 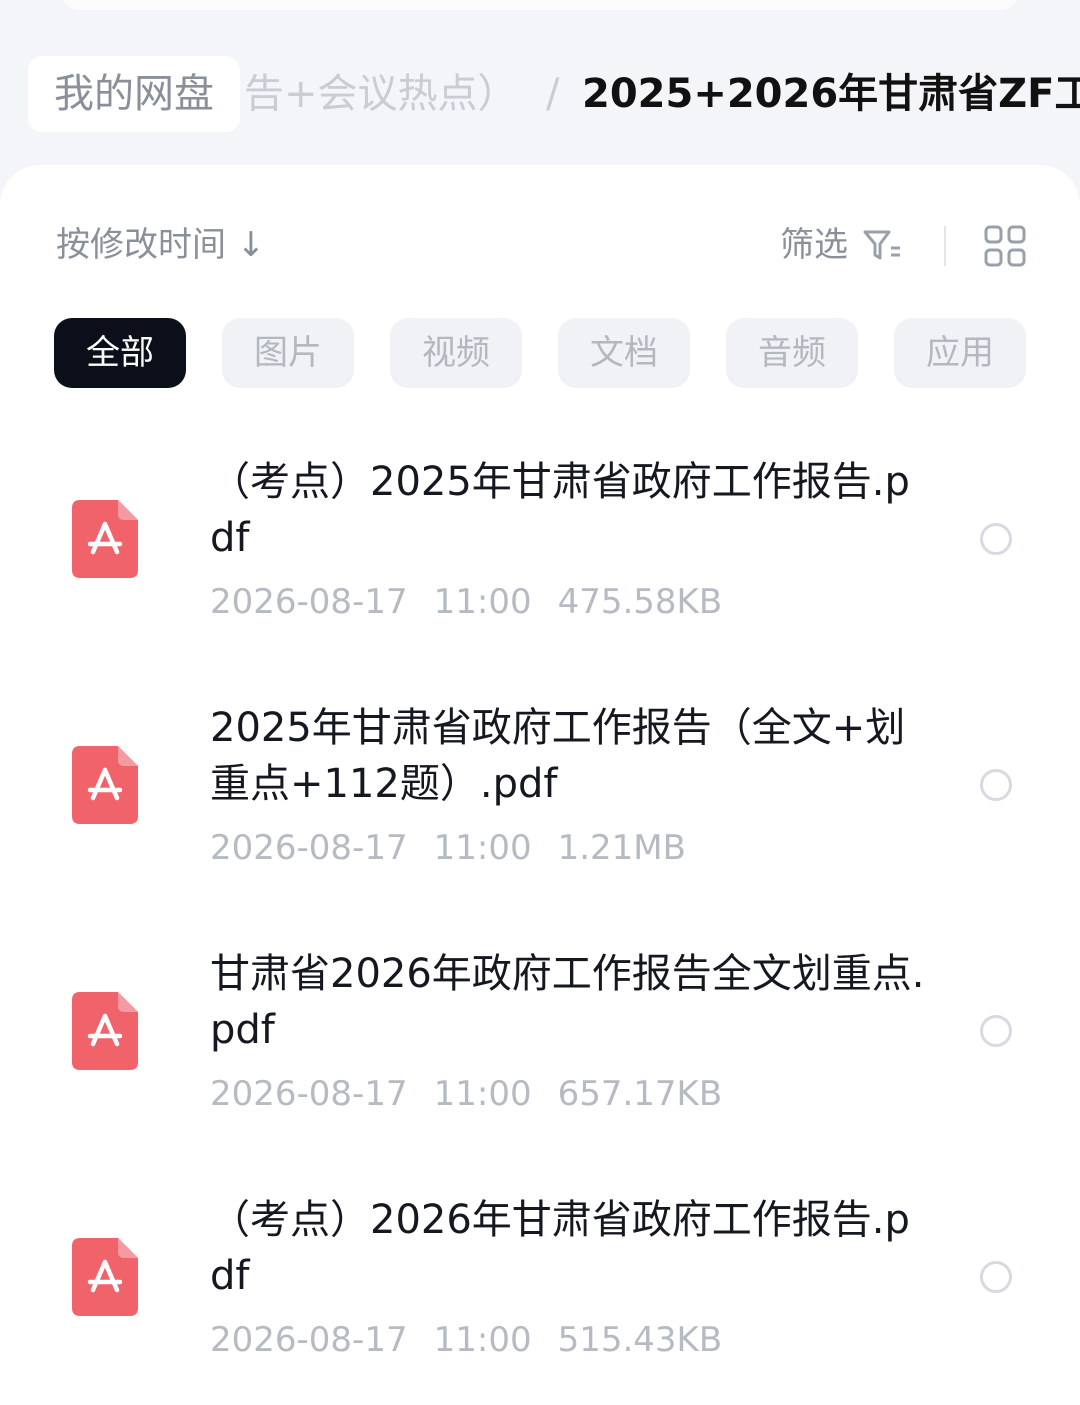 What do you see at coordinates (456, 353) in the screenshot?
I see `tab-videos: 视频` at bounding box center [456, 353].